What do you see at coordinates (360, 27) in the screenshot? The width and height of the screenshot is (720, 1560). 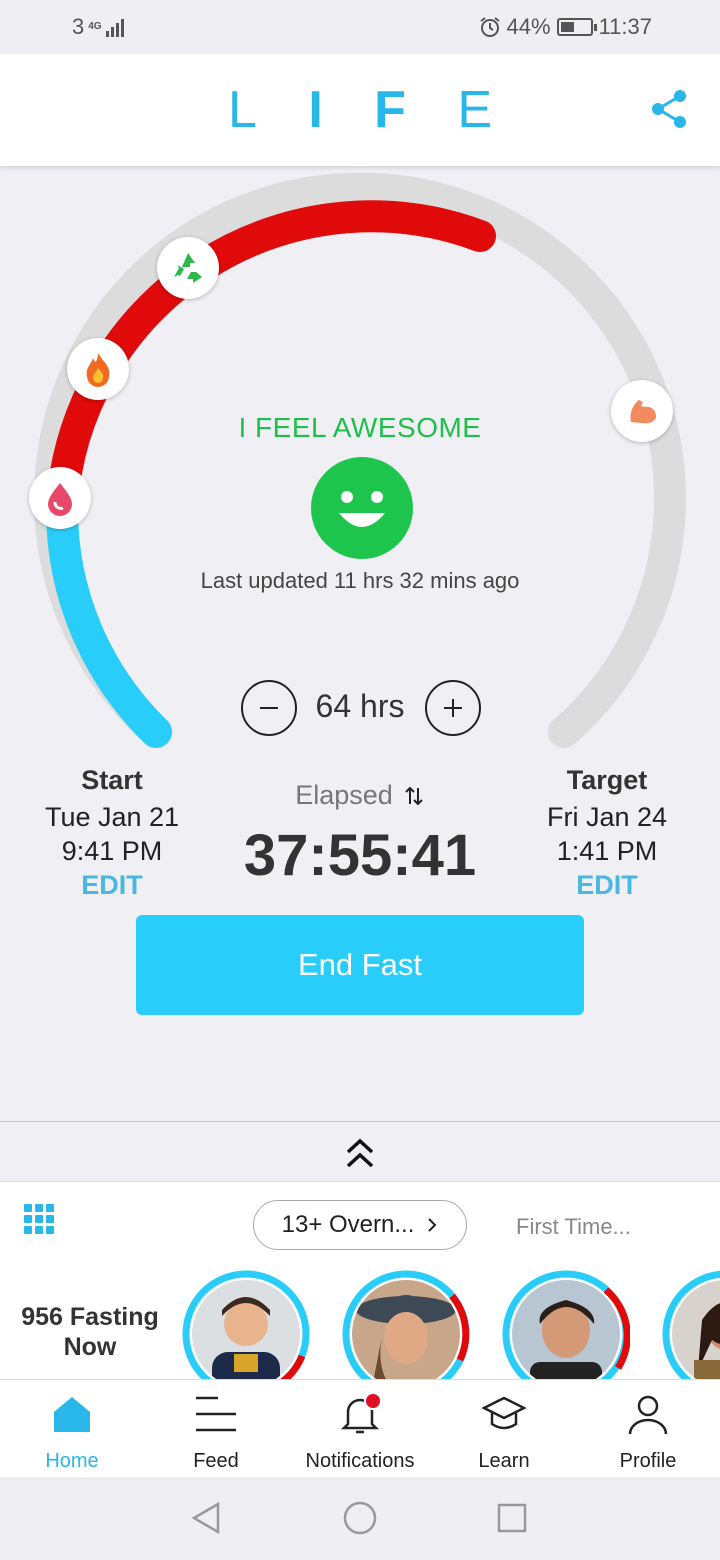 I see `status-bar: 3 4G 44% 11:37` at bounding box center [360, 27].